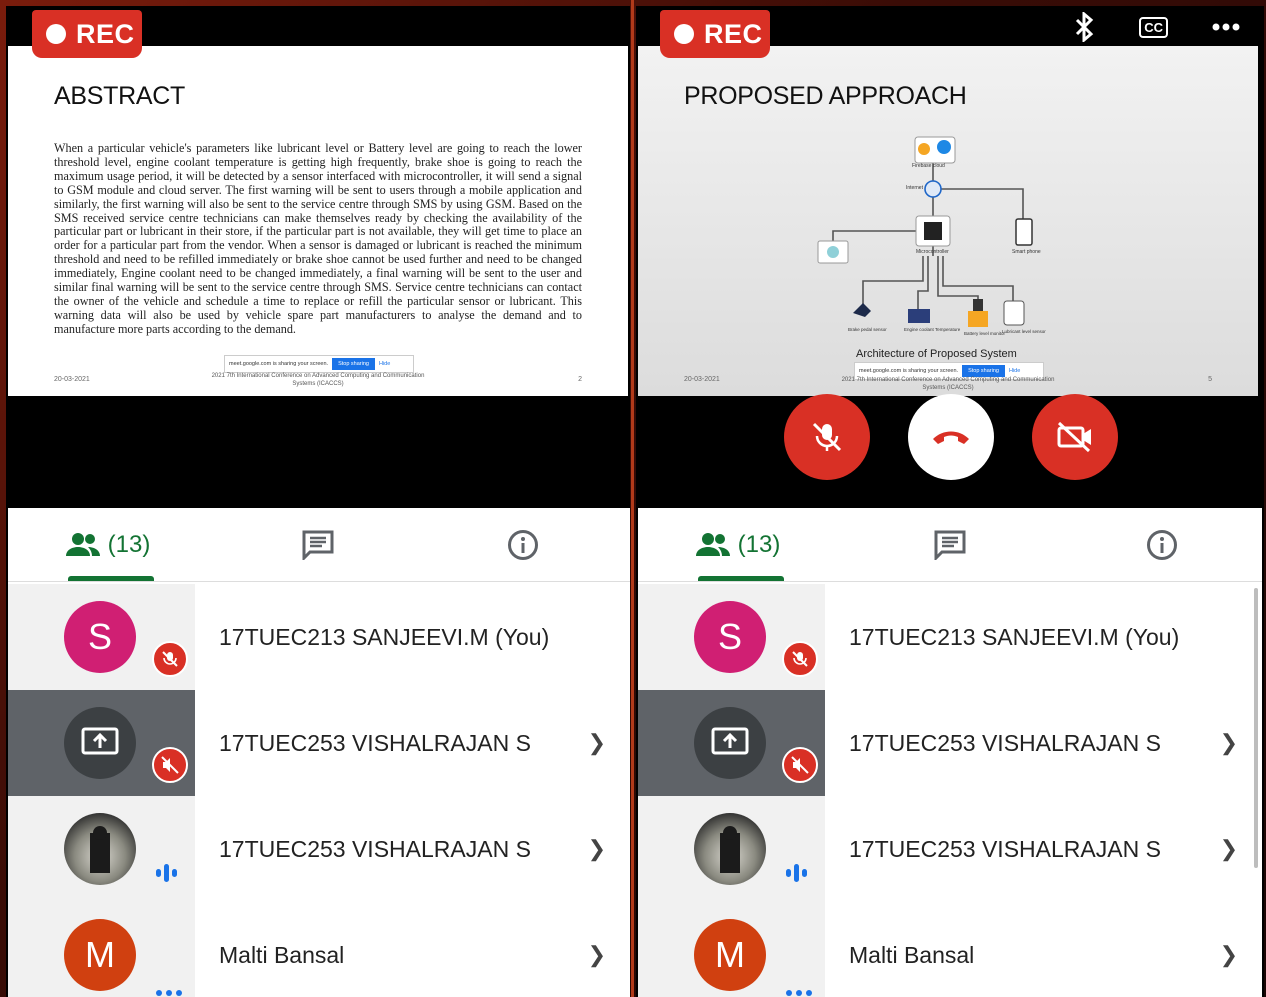  What do you see at coordinates (912, 954) in the screenshot?
I see `participant-name-text: Malti Bansal` at bounding box center [912, 954].